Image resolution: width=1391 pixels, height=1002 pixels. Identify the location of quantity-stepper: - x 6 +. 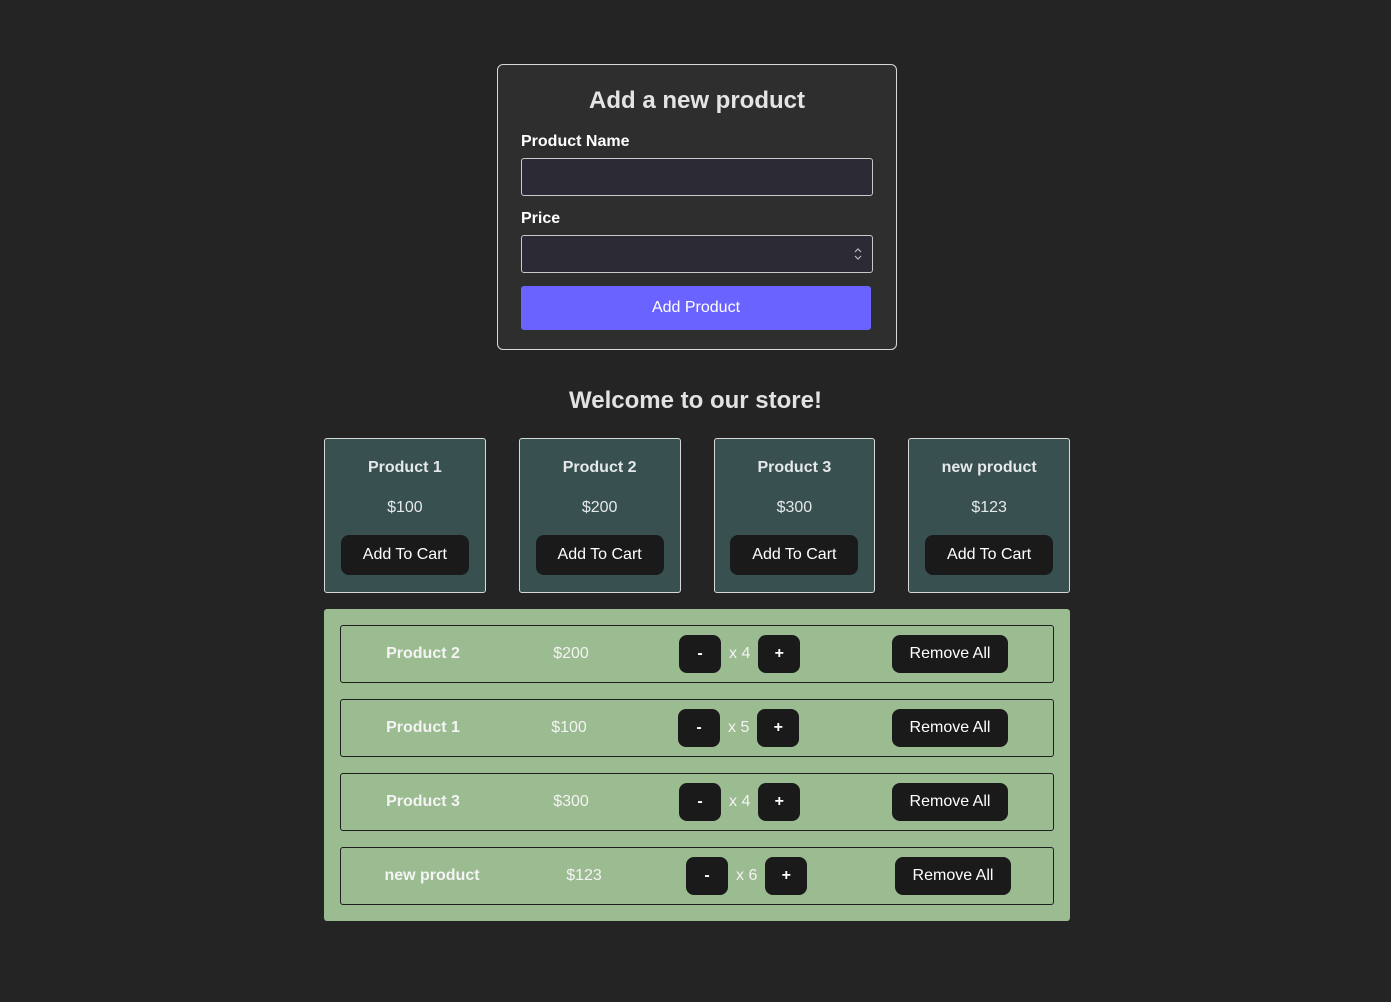
(747, 876).